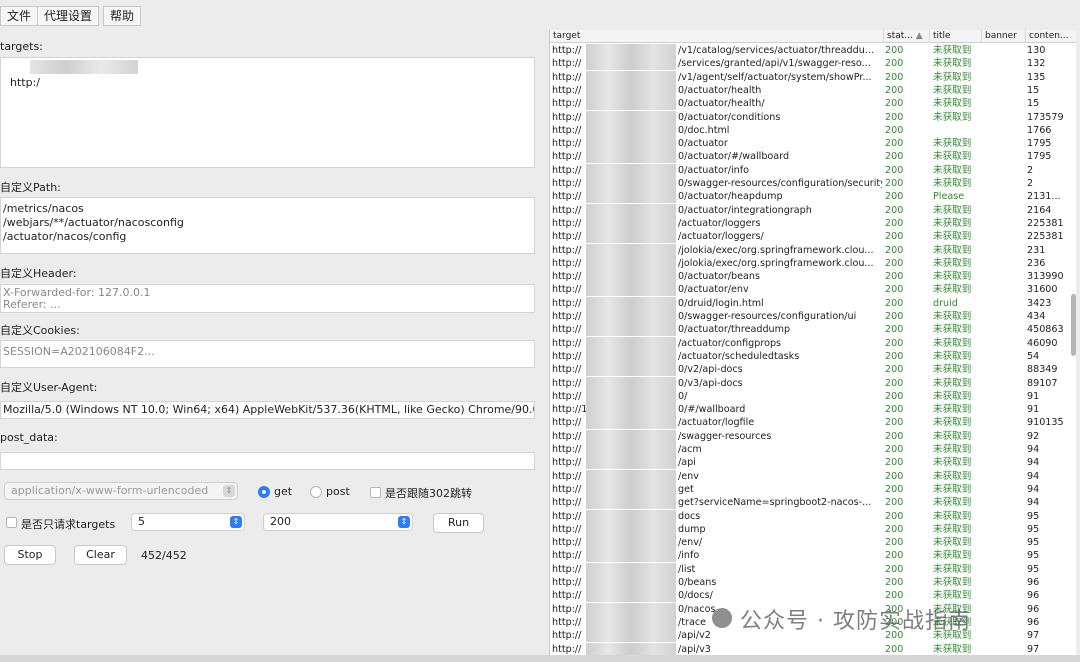 The width and height of the screenshot is (1080, 662). Describe the element at coordinates (188, 522) in the screenshot. I see `threads-select: 5 ⇕` at that location.